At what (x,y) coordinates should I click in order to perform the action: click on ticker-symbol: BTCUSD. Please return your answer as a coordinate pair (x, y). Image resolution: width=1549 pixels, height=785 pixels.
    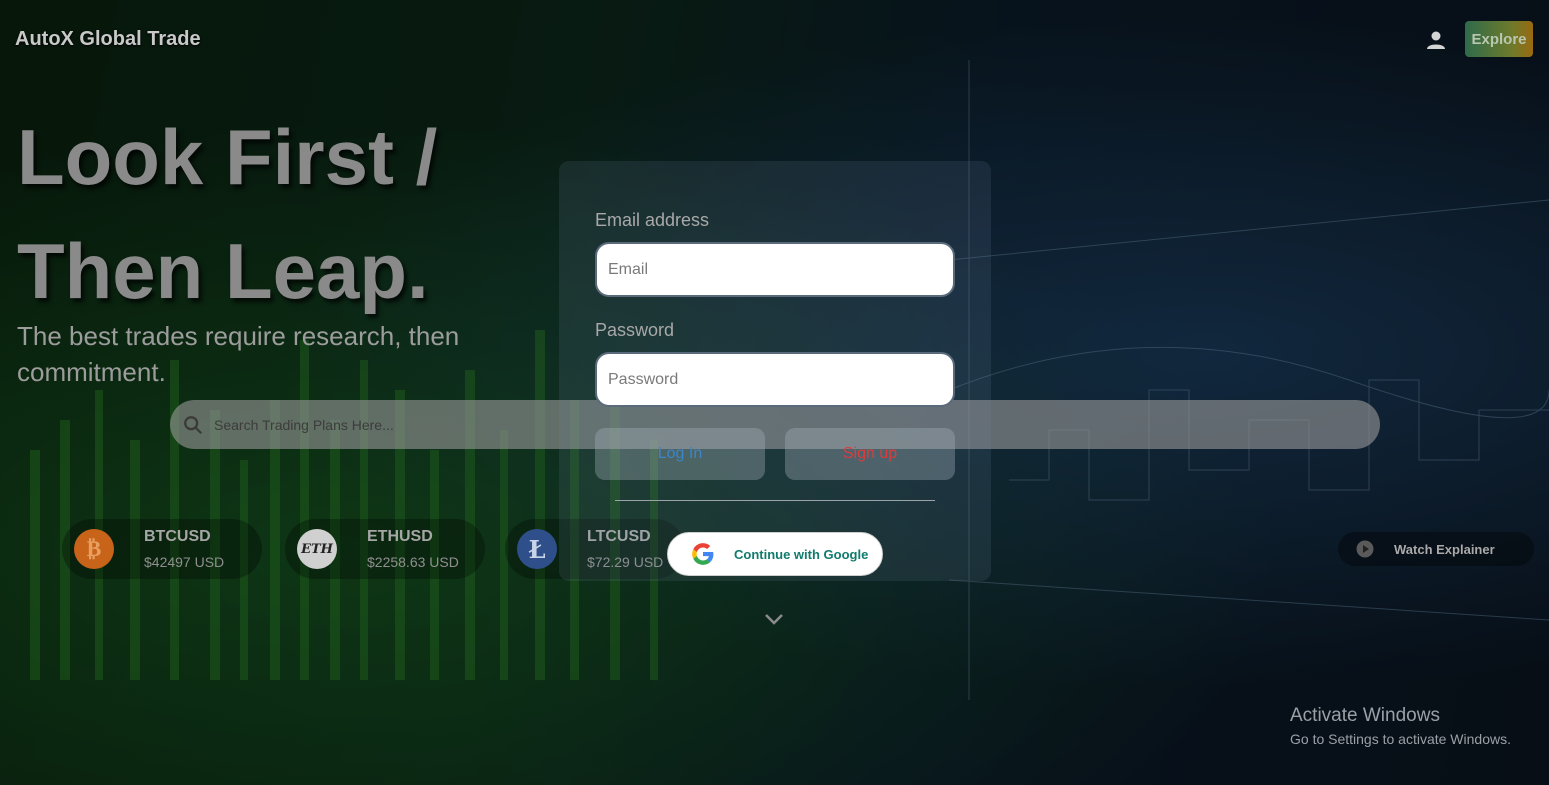
    Looking at the image, I should click on (177, 536).